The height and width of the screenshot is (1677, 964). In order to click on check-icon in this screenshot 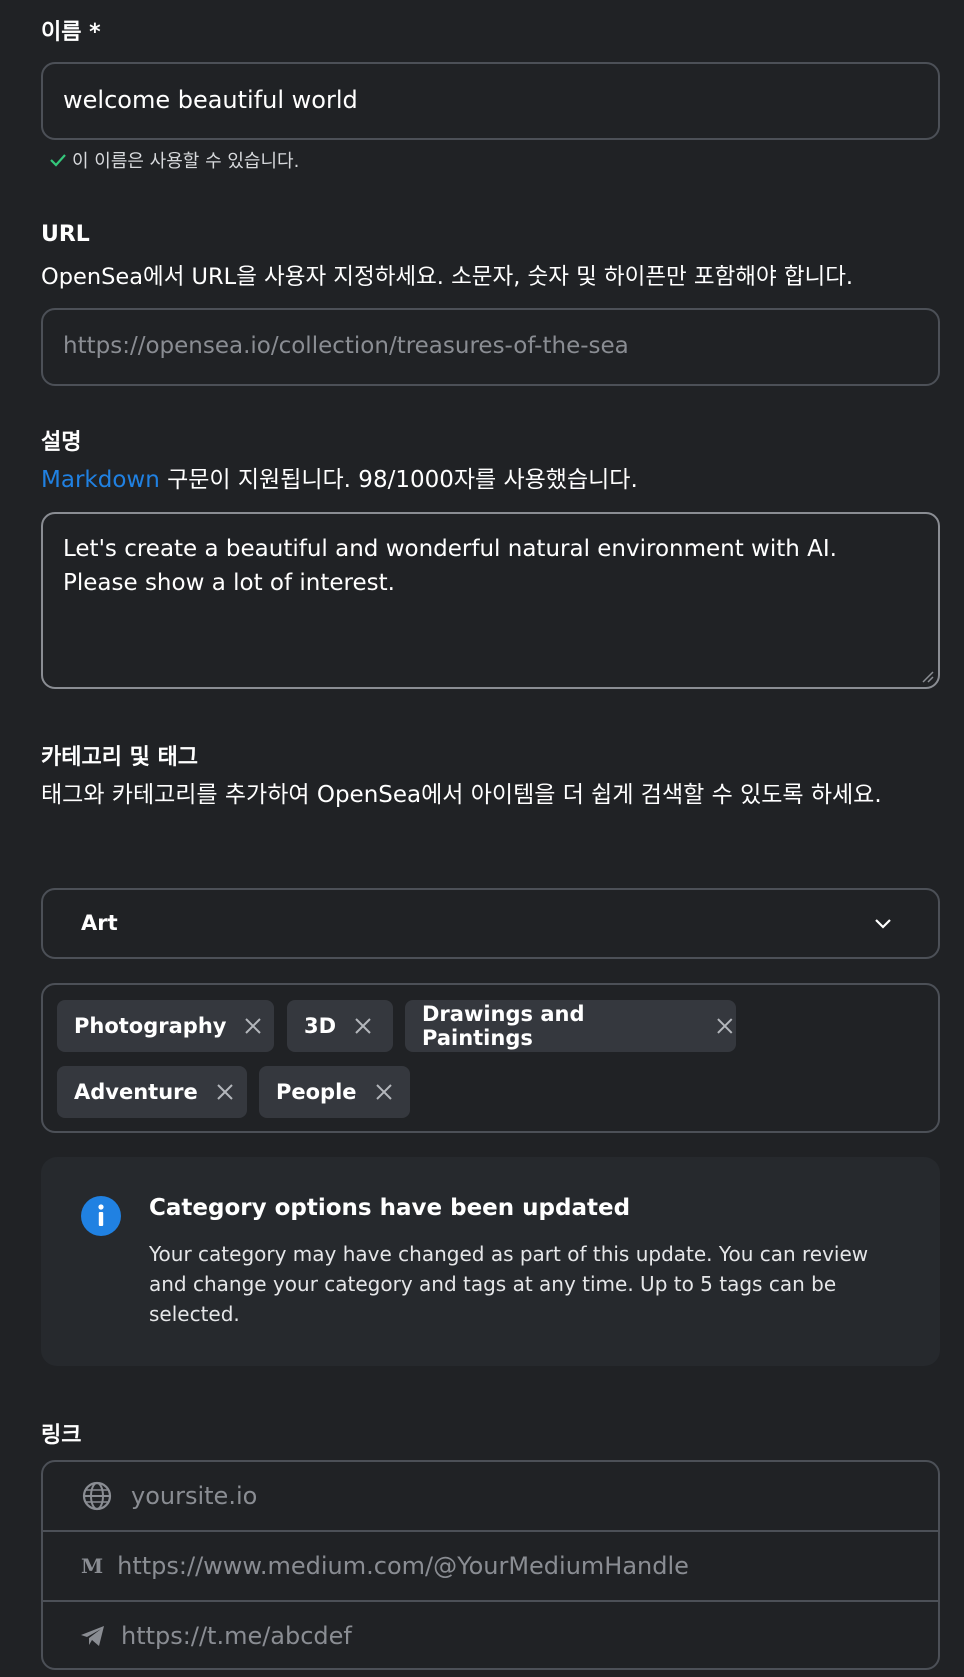, I will do `click(58, 160)`.